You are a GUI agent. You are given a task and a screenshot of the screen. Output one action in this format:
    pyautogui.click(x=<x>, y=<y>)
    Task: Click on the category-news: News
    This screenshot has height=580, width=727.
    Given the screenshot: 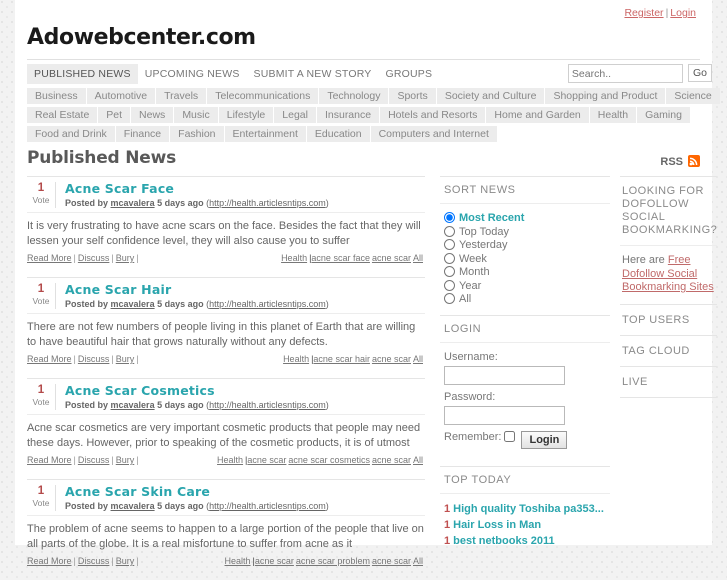 What is the action you would take?
    pyautogui.click(x=152, y=115)
    